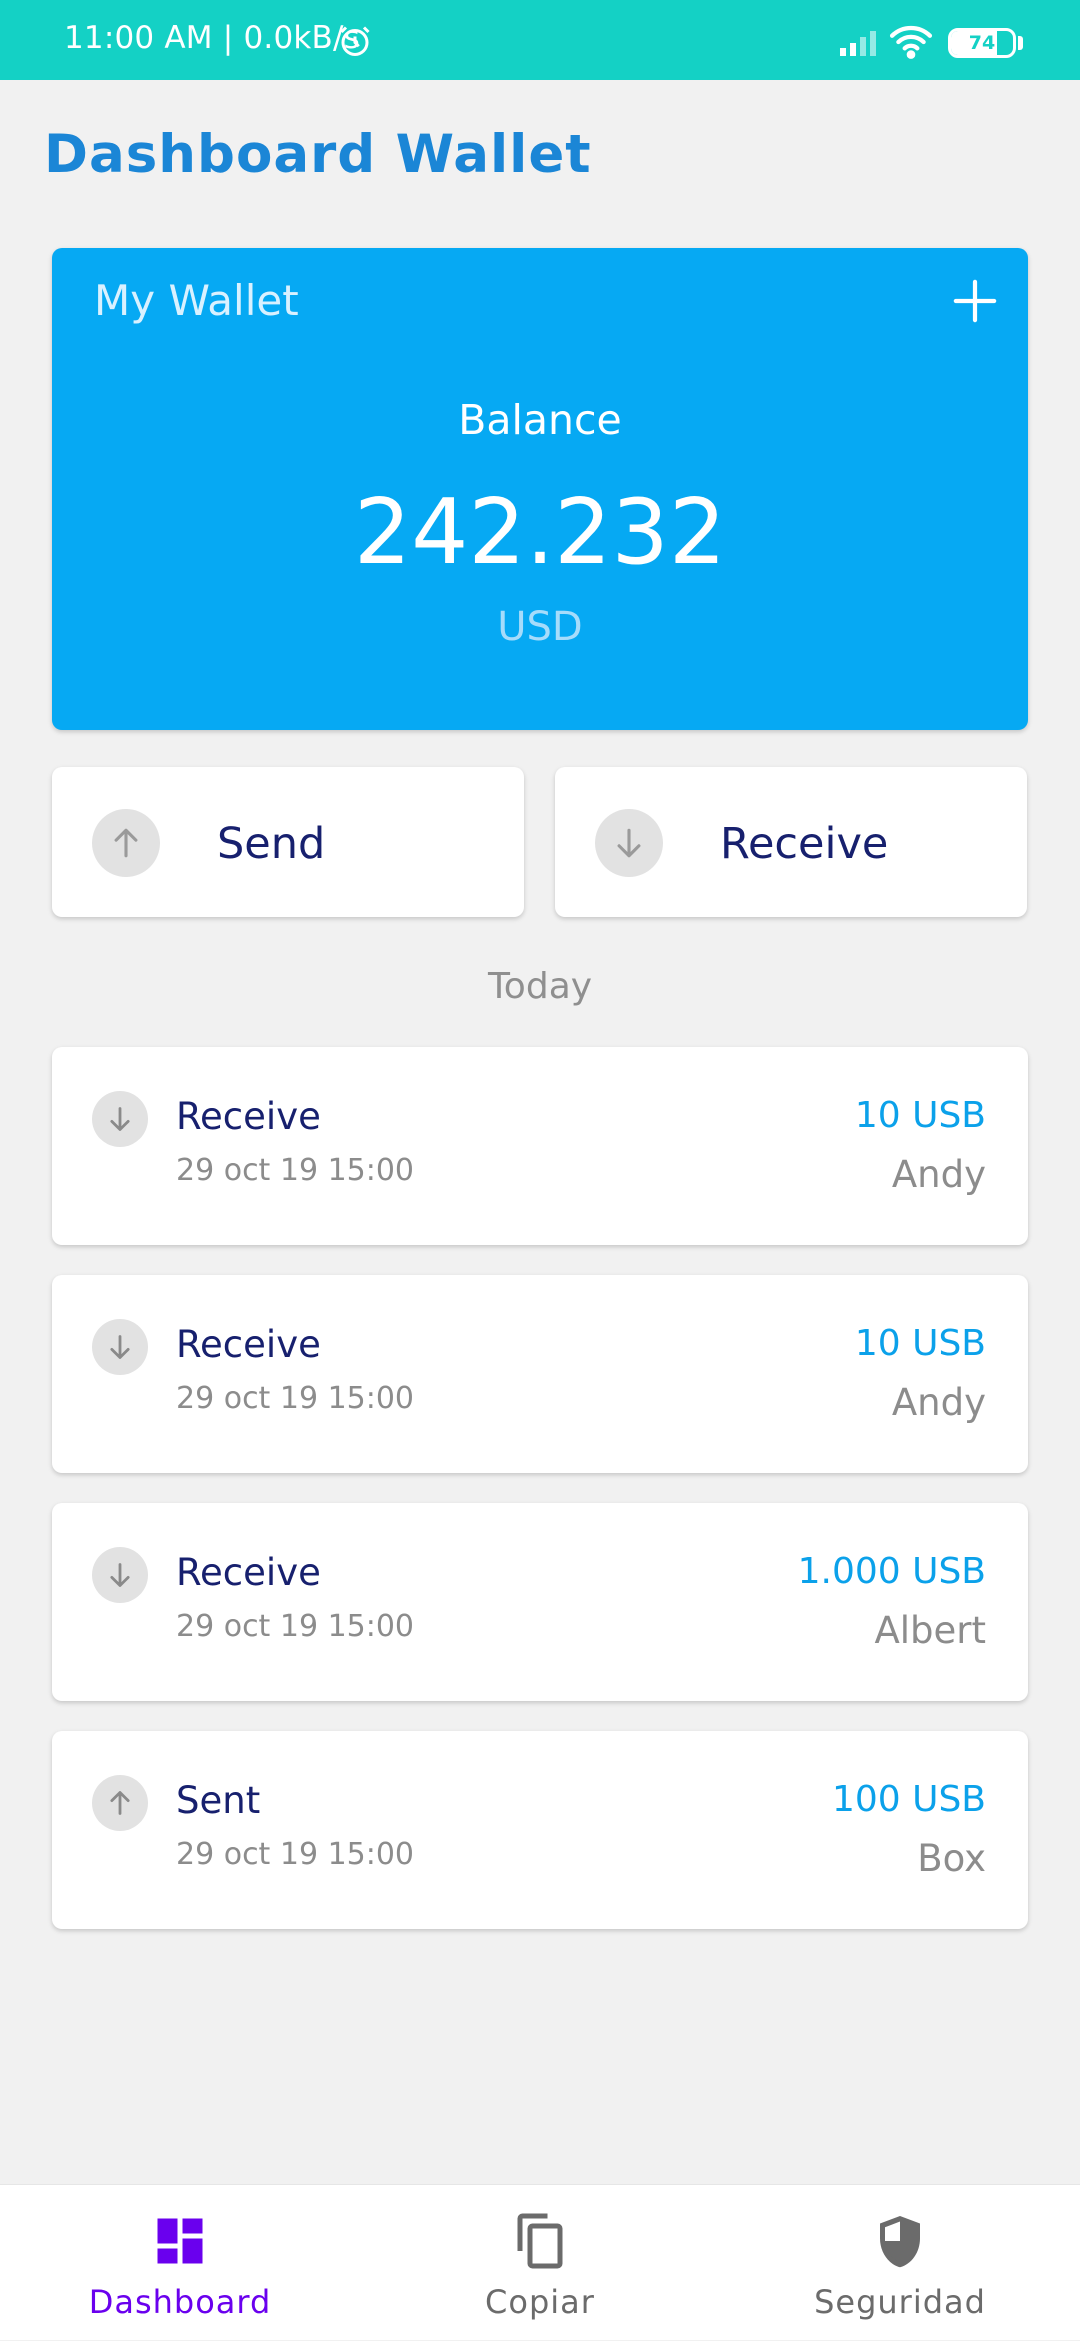  I want to click on receive-button: Receive, so click(791, 842).